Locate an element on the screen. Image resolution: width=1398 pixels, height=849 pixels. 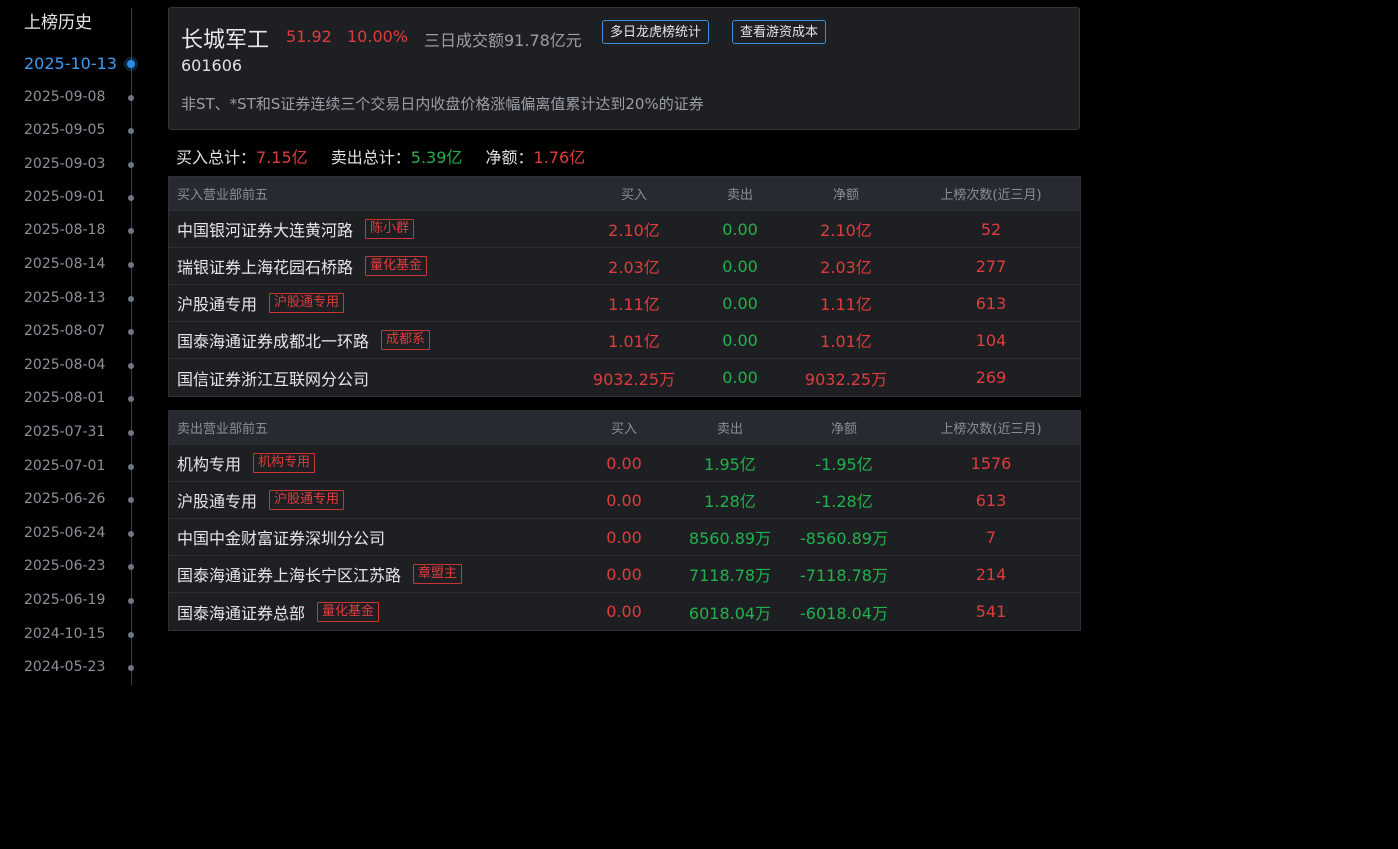
sell-value: 6018.04万 is located at coordinates (730, 613).